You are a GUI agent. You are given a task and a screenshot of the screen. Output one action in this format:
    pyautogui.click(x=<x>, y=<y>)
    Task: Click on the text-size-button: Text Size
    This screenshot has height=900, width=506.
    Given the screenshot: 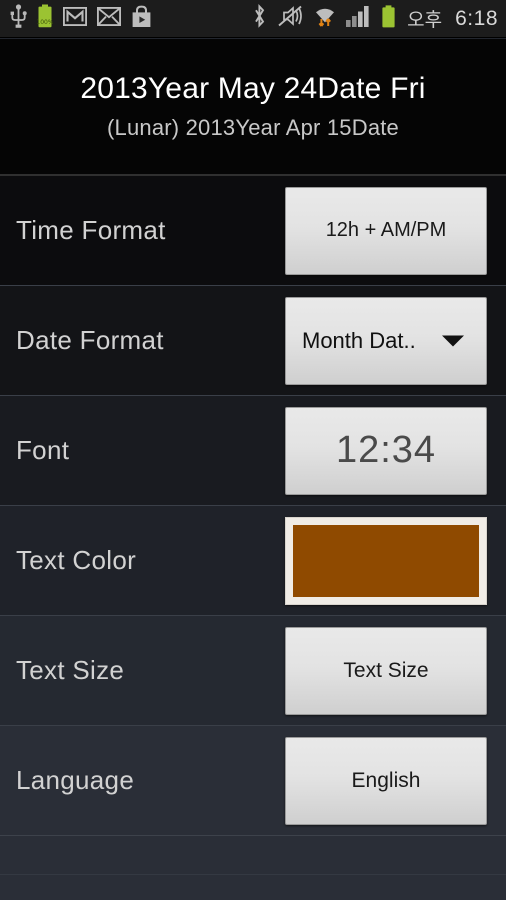 What is the action you would take?
    pyautogui.click(x=386, y=670)
    